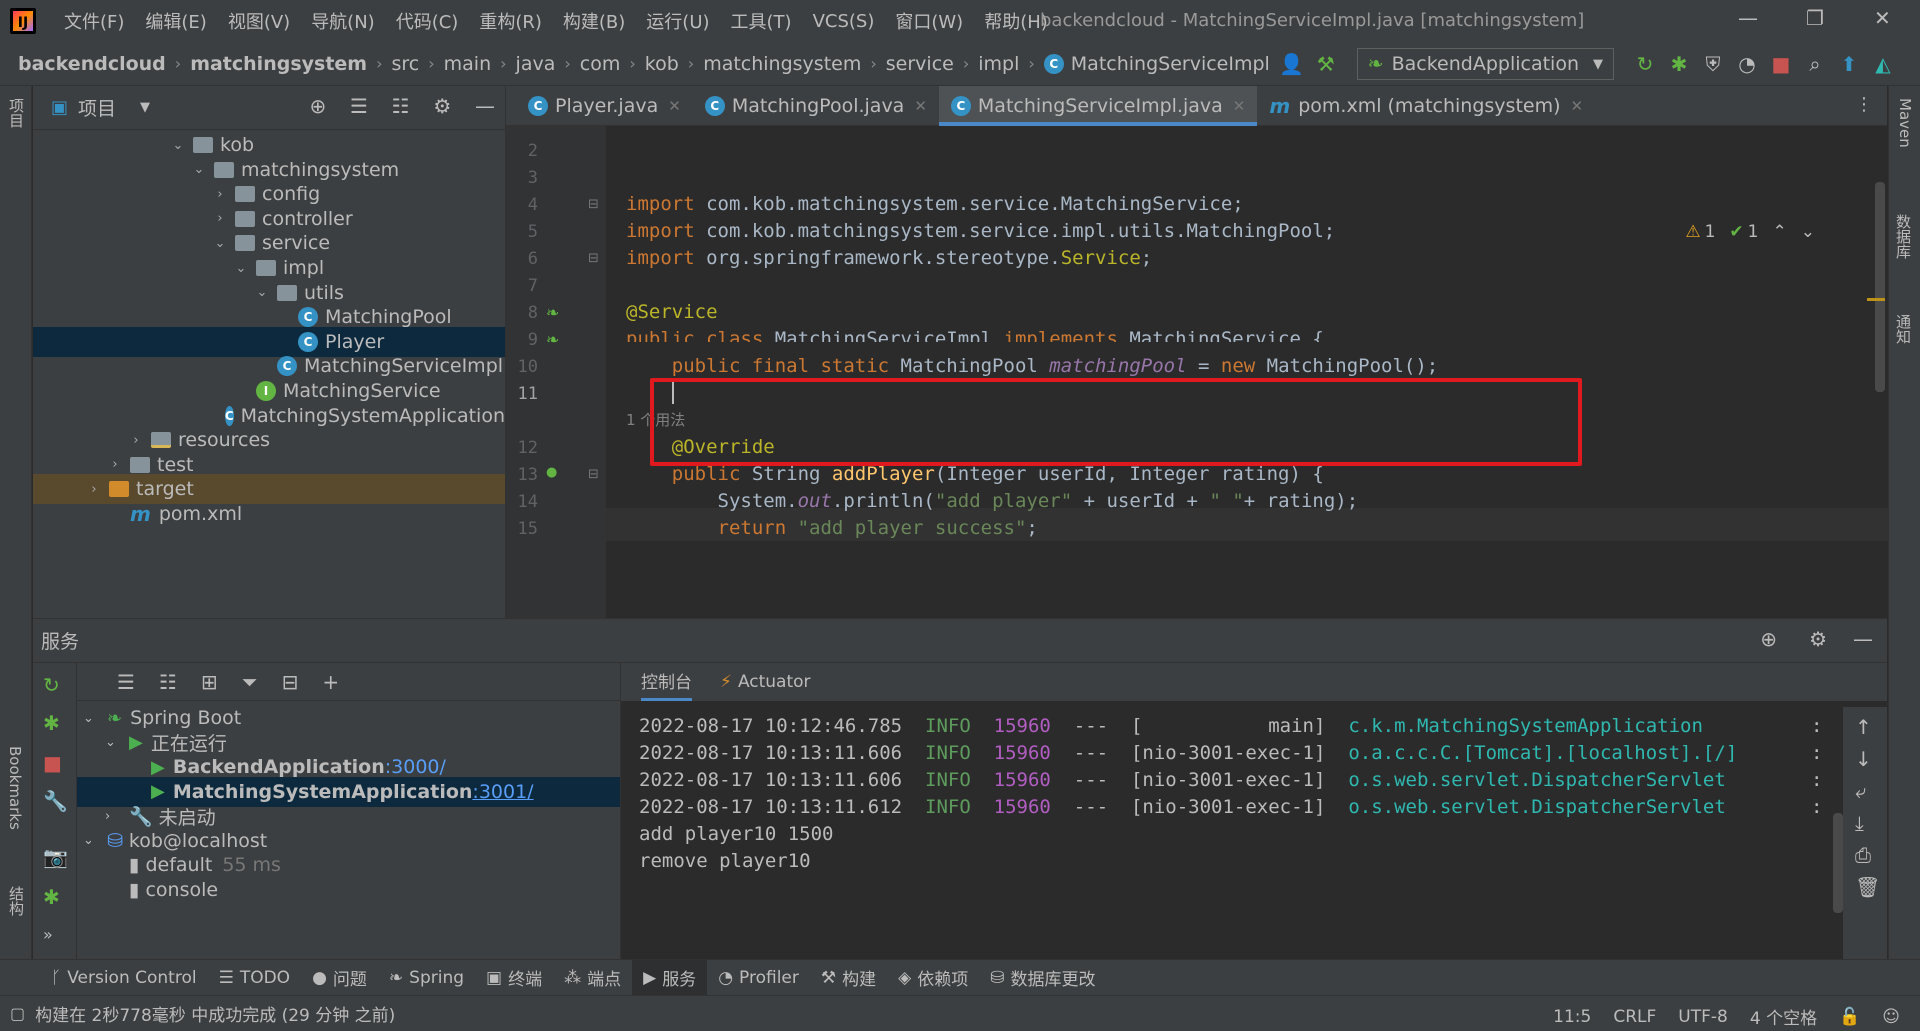 This screenshot has width=1920, height=1031. What do you see at coordinates (1572, 1017) in the screenshot?
I see `caret-position: 11:5` at bounding box center [1572, 1017].